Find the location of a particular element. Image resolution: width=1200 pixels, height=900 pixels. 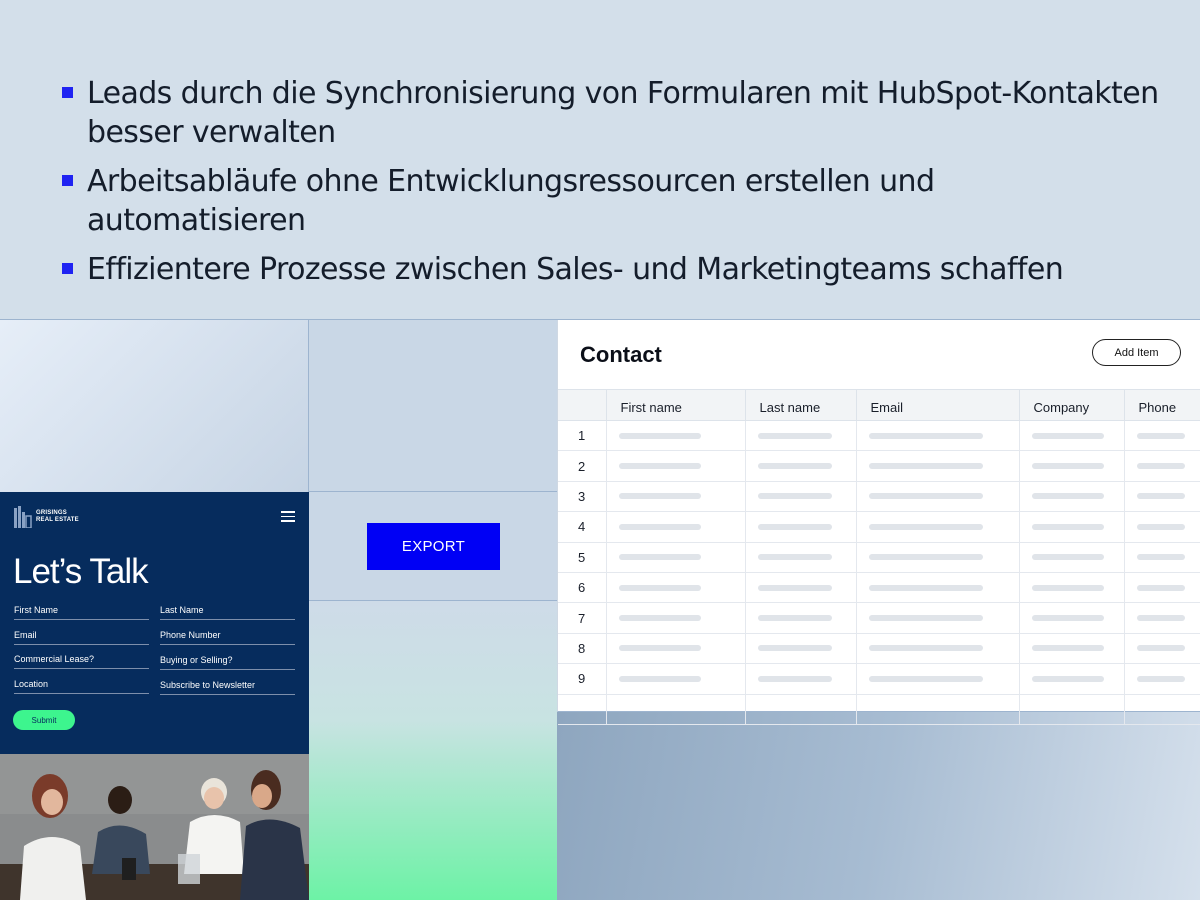

column-header: Last name is located at coordinates (801, 405).